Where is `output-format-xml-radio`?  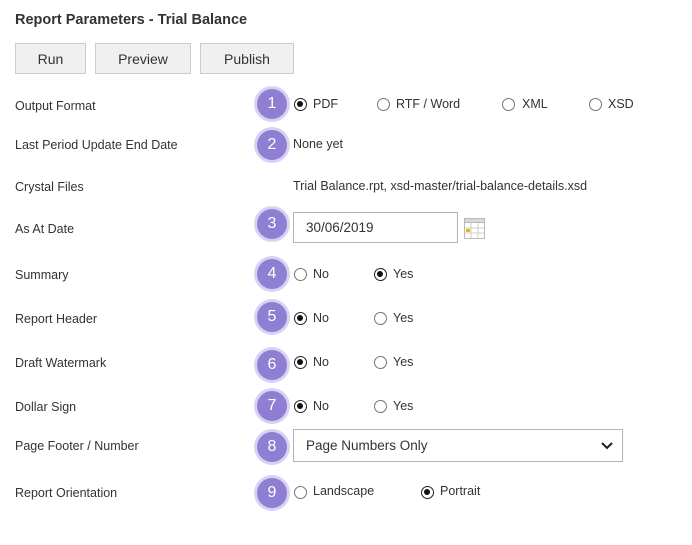
output-format-xml-radio is located at coordinates (508, 104).